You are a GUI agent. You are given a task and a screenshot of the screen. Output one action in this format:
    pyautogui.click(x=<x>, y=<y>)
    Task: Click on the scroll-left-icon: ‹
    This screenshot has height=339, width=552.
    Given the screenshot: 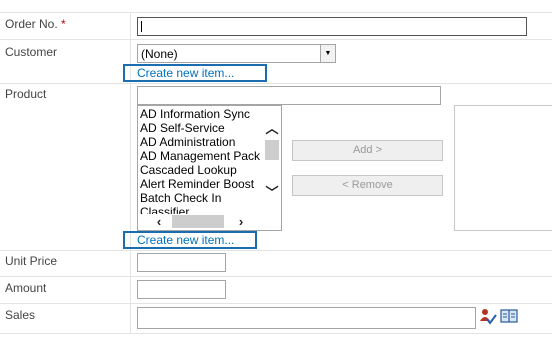 What is the action you would take?
    pyautogui.click(x=159, y=221)
    